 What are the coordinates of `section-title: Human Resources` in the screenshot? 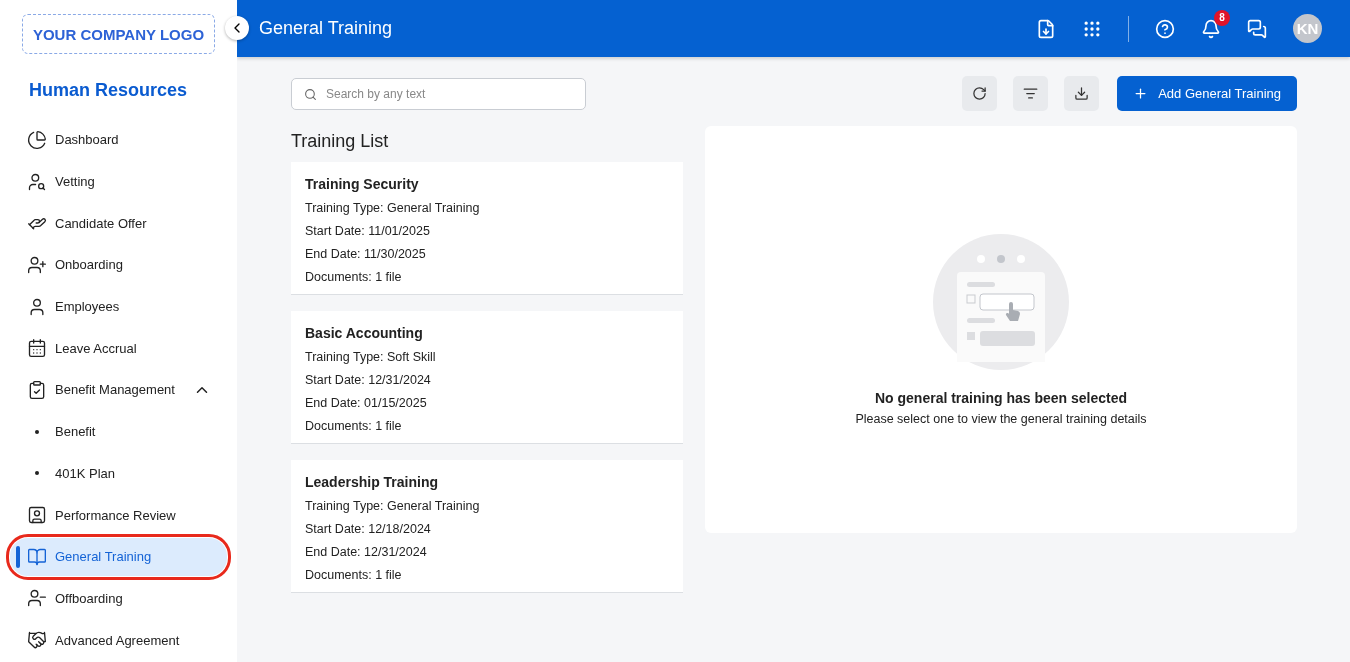 It's located at (109, 90).